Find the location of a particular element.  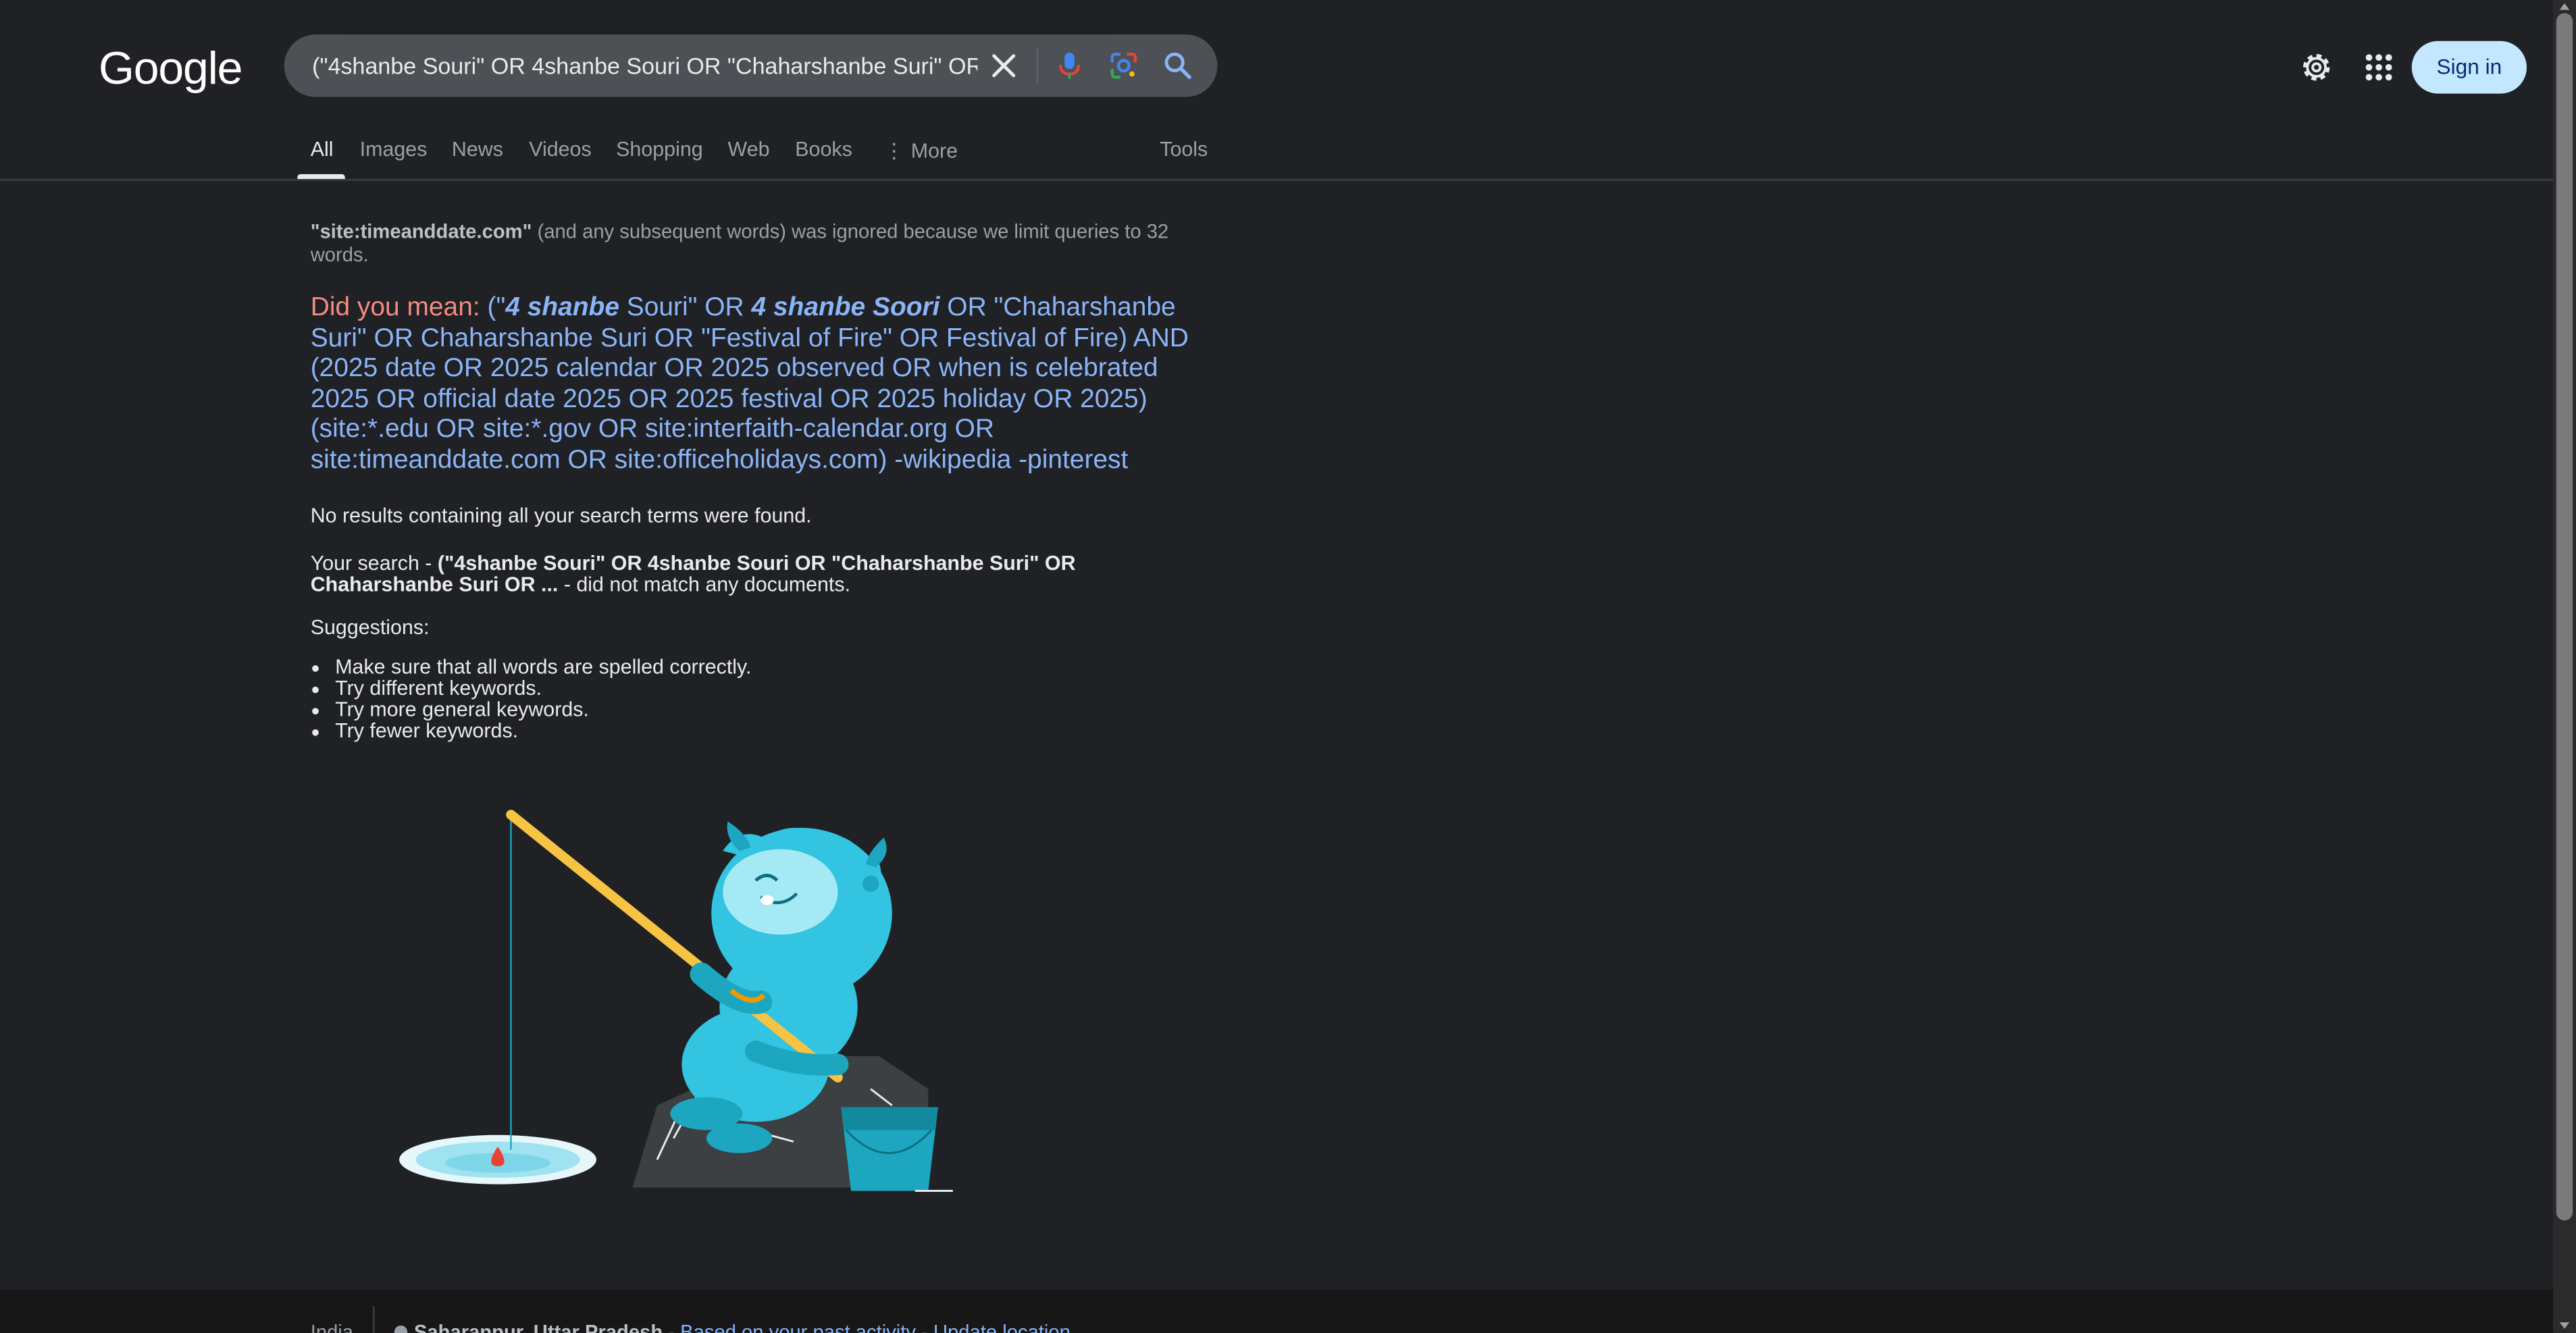

header-divider is located at coordinates (1276, 180).